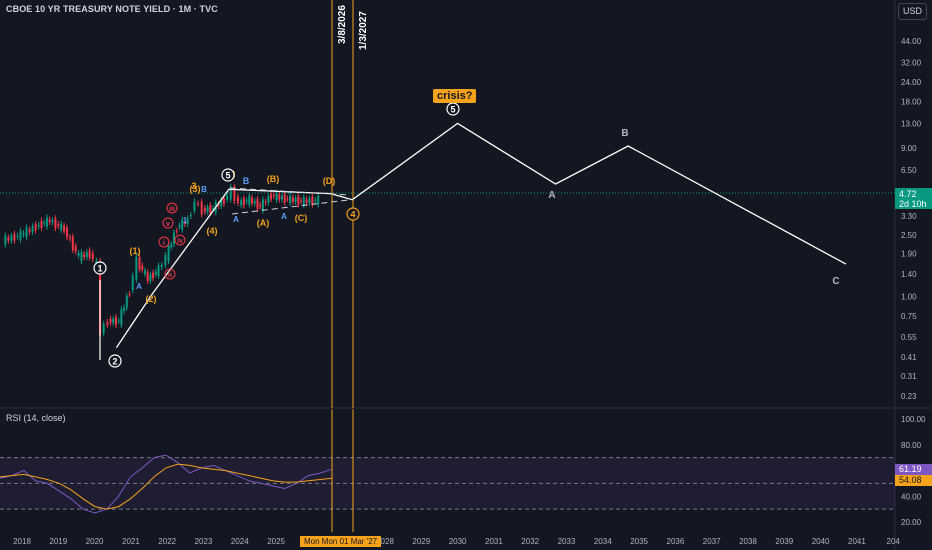  What do you see at coordinates (909, 253) in the screenshot?
I see `y-tick-label: 1.90` at bounding box center [909, 253].